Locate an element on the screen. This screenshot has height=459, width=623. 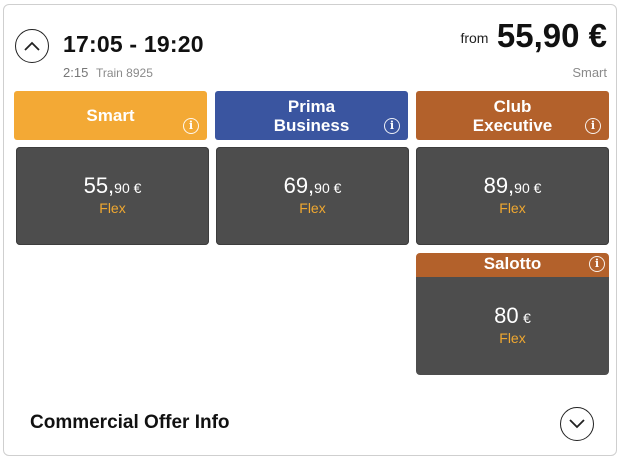
expand-offer-info-button is located at coordinates (577, 424).